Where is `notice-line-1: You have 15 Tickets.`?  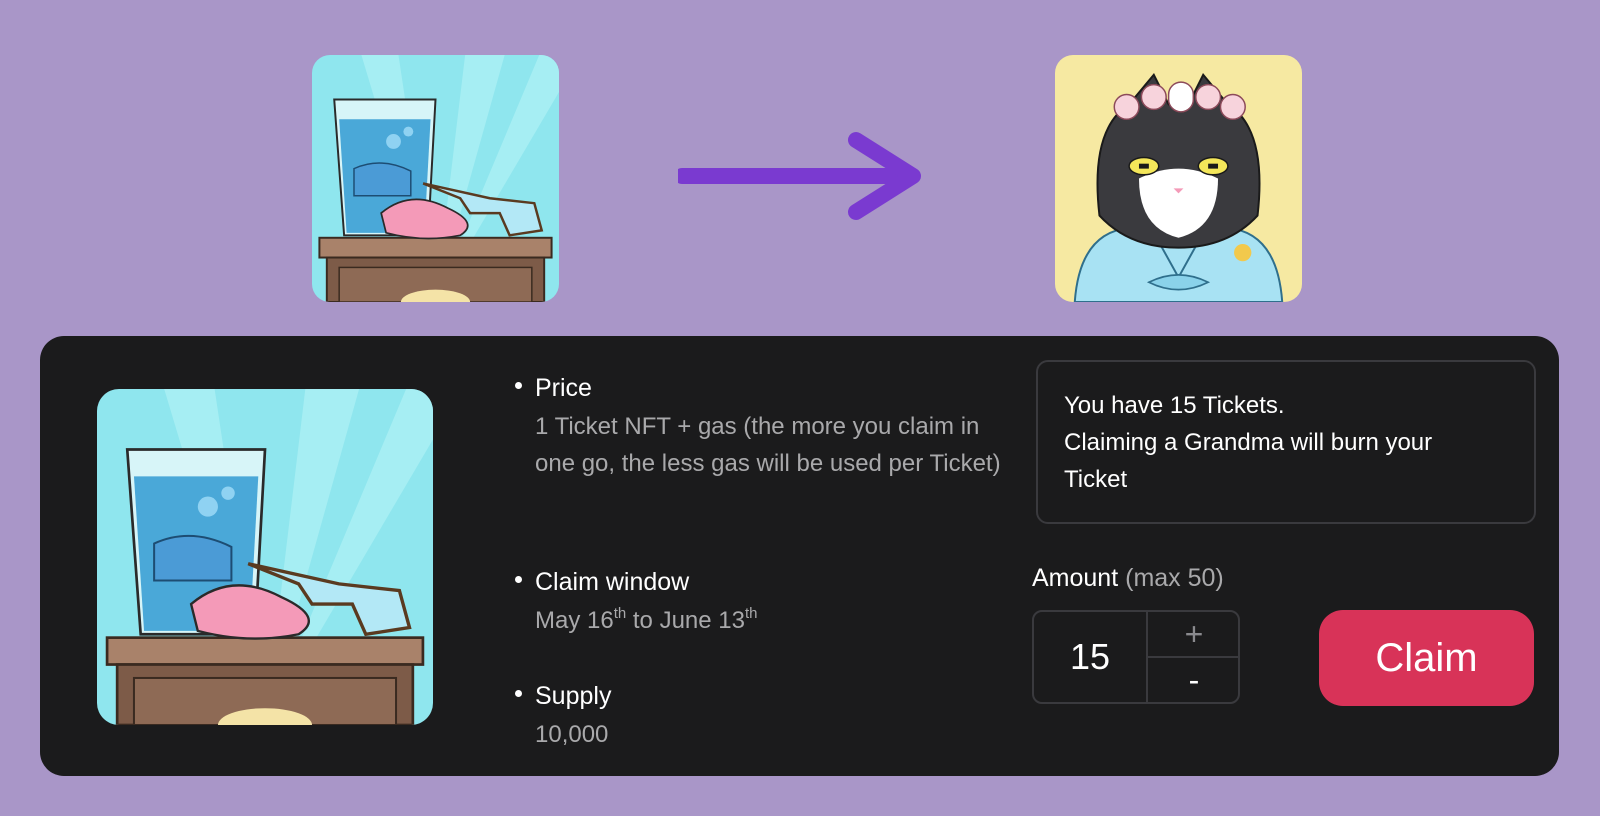 notice-line-1: You have 15 Tickets. is located at coordinates (1174, 405).